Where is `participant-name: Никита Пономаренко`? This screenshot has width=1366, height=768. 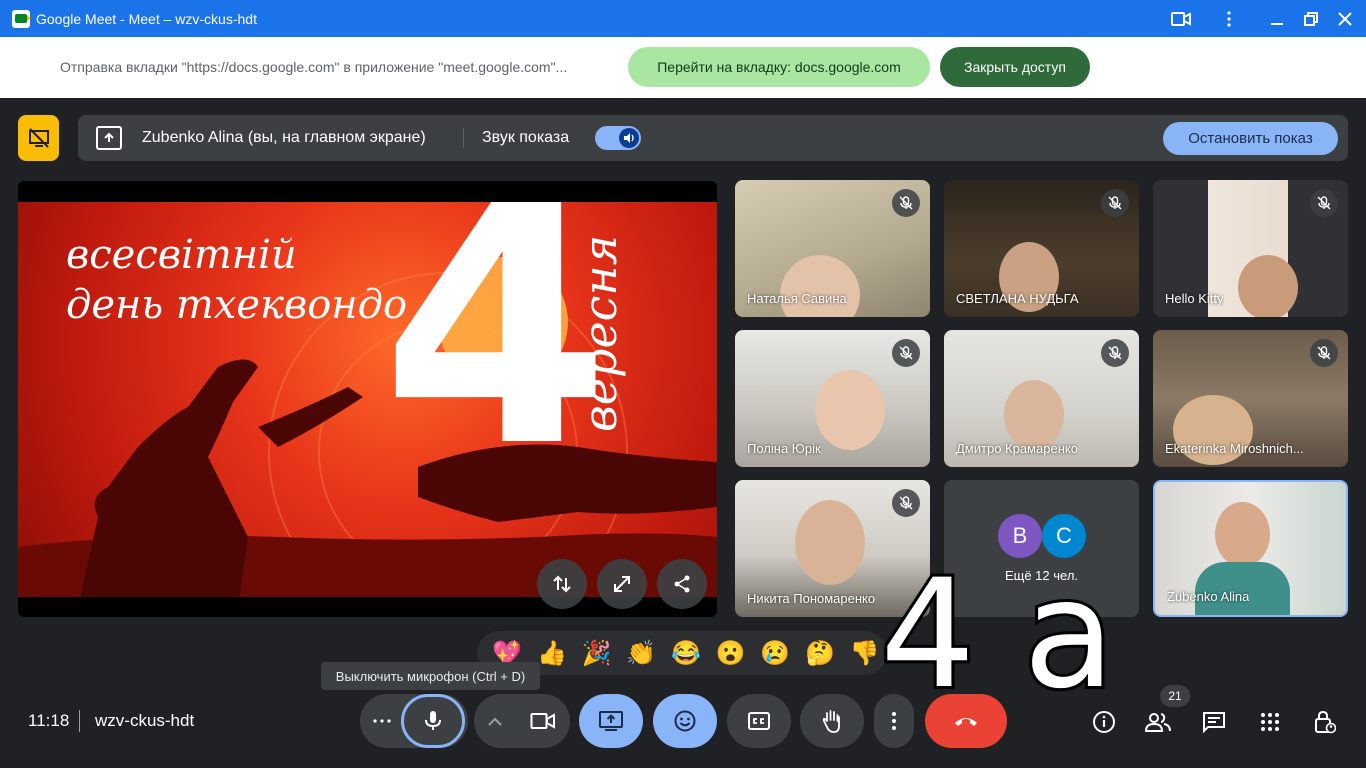
participant-name: Никита Пономаренко is located at coordinates (811, 598).